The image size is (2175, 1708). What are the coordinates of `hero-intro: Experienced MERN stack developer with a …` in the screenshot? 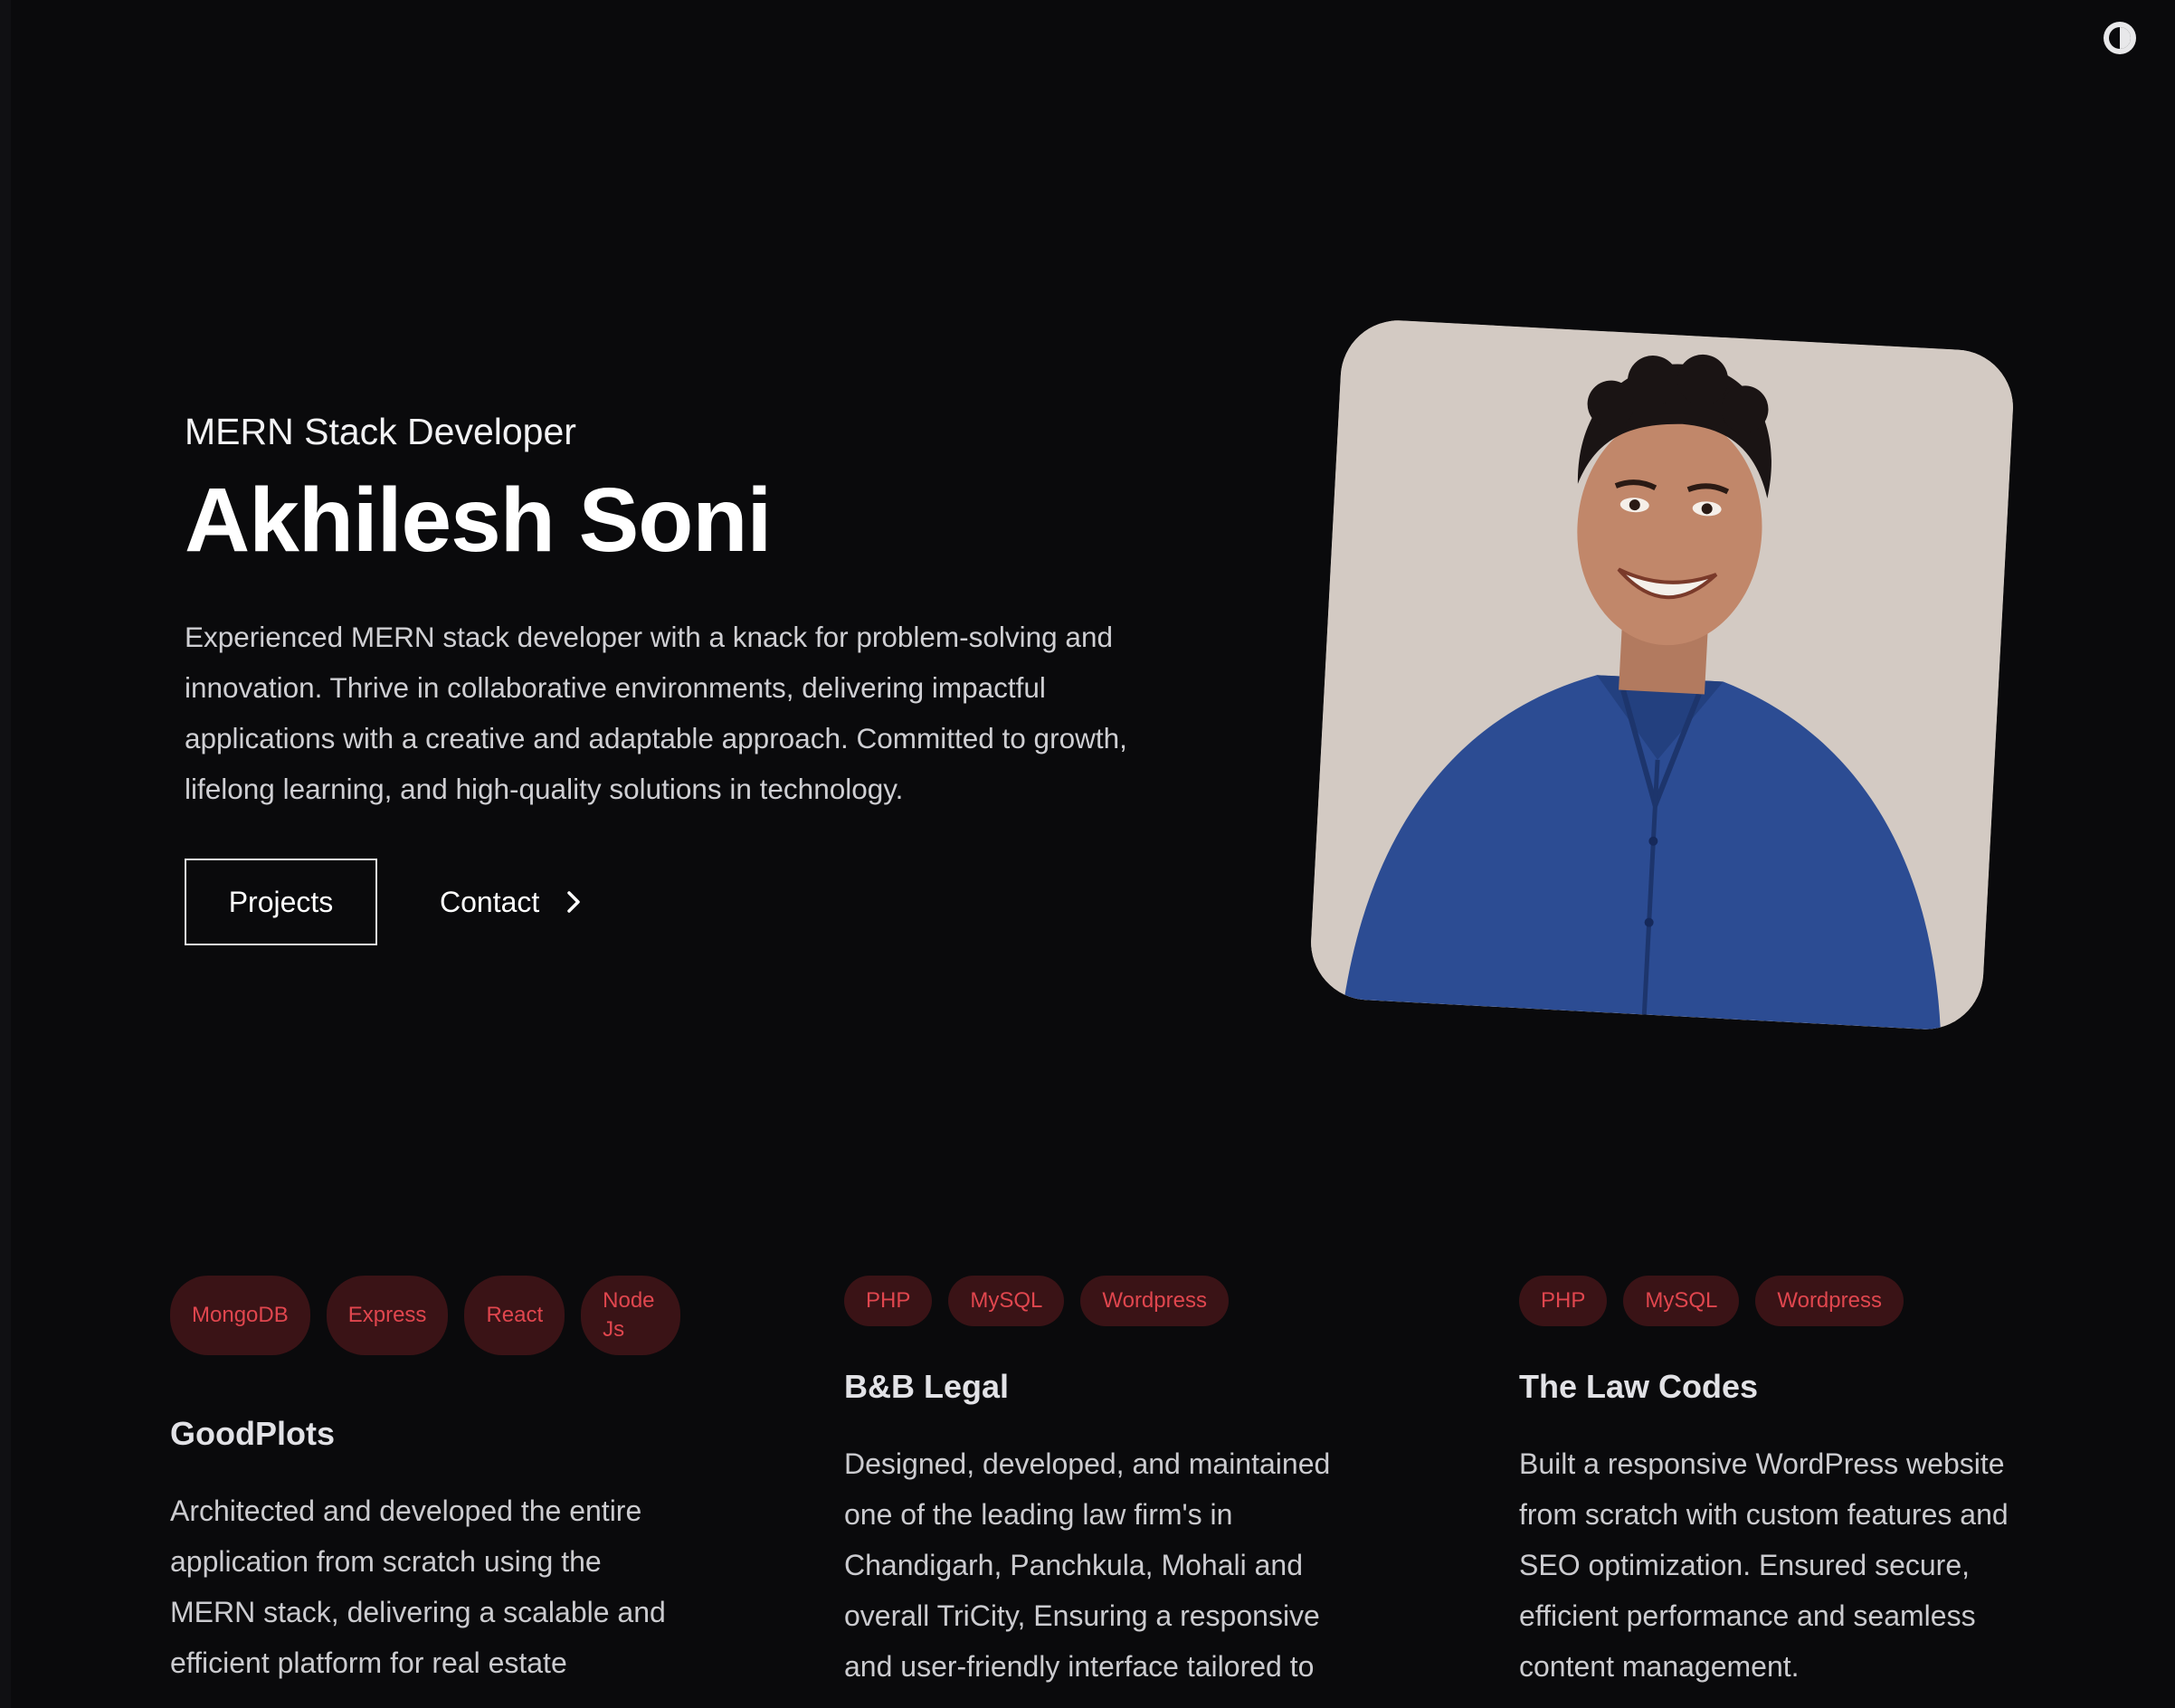 It's located at (656, 713).